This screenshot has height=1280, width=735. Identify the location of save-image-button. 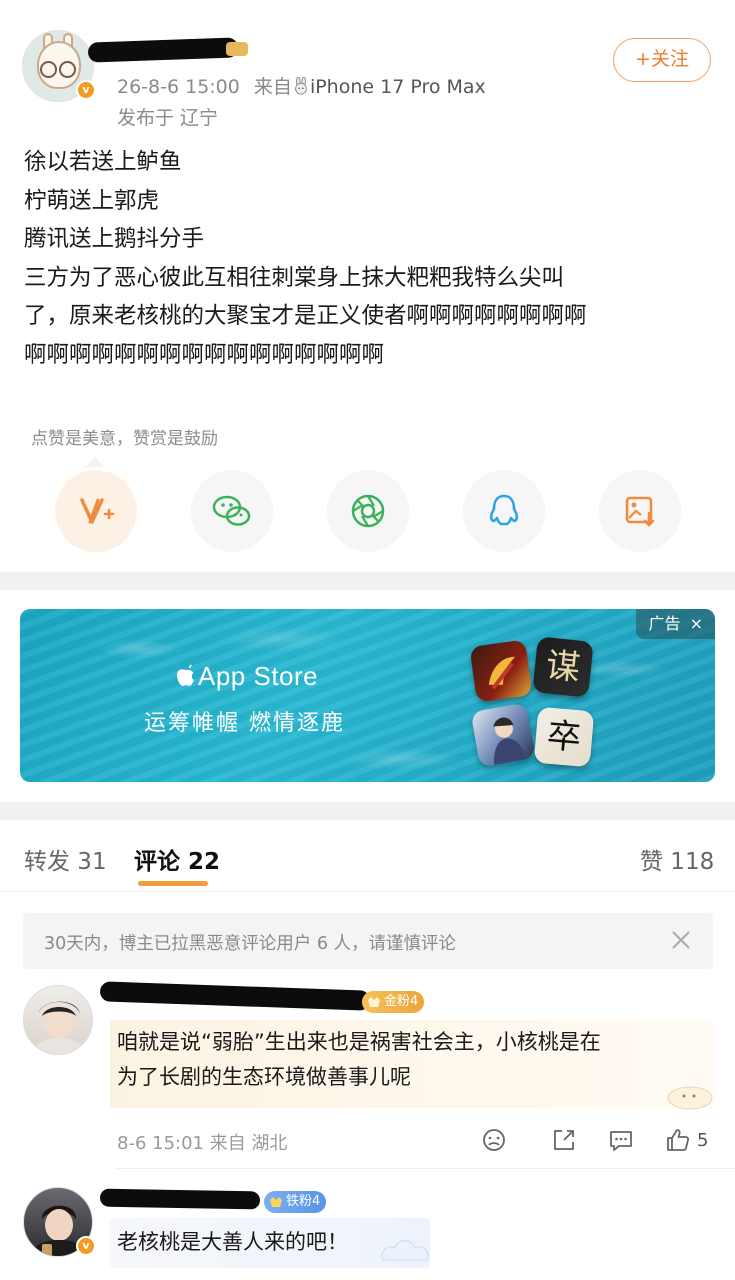
(640, 511).